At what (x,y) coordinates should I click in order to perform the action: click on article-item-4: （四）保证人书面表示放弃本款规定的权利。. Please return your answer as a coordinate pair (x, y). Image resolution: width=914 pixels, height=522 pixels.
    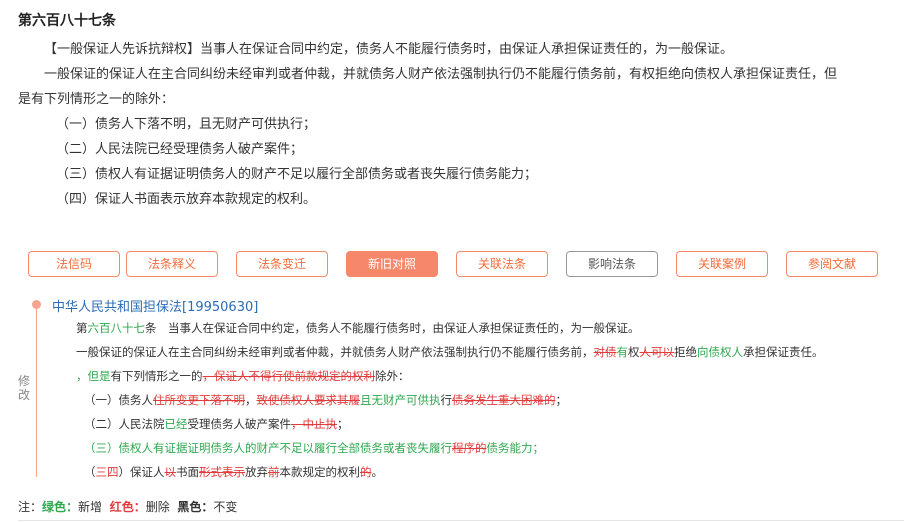
    Looking at the image, I should click on (186, 199).